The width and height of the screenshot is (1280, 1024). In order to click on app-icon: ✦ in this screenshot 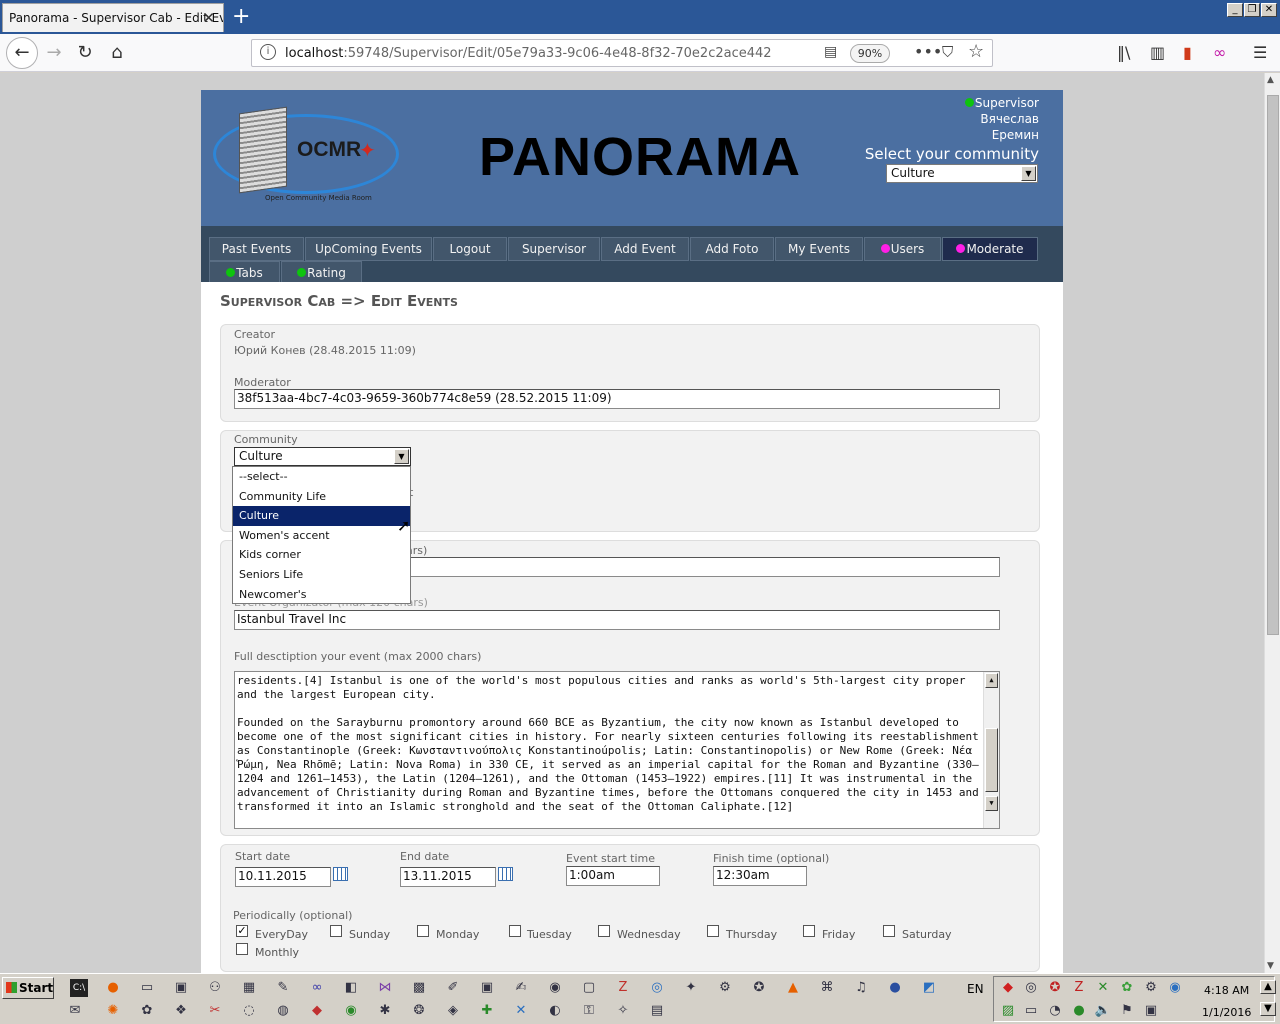, I will do `click(691, 988)`.